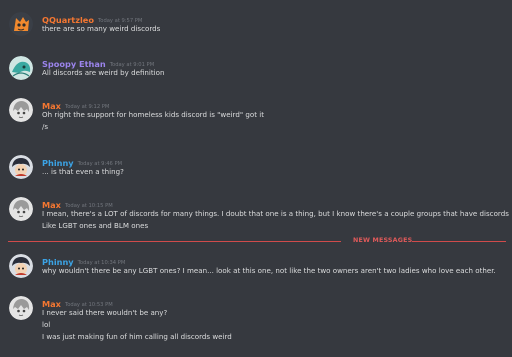 The width and height of the screenshot is (512, 357). What do you see at coordinates (45, 126) in the screenshot?
I see `message-text: /s` at bounding box center [45, 126].